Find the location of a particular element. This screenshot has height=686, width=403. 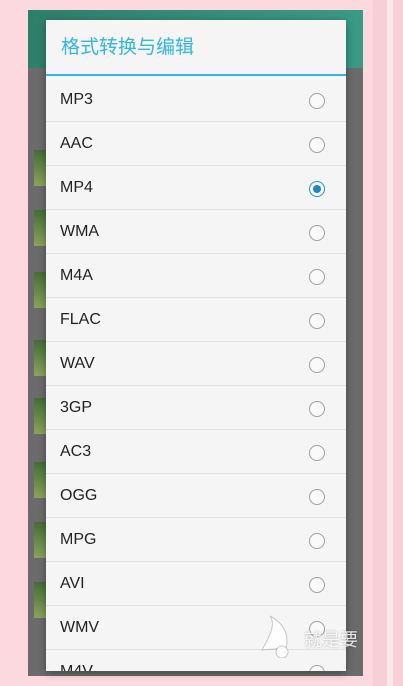

format-option-ac3: AC3 is located at coordinates (196, 452).